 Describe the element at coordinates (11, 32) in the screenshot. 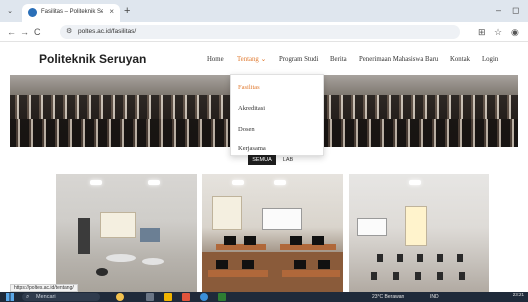

I see `back-button: ←` at that location.